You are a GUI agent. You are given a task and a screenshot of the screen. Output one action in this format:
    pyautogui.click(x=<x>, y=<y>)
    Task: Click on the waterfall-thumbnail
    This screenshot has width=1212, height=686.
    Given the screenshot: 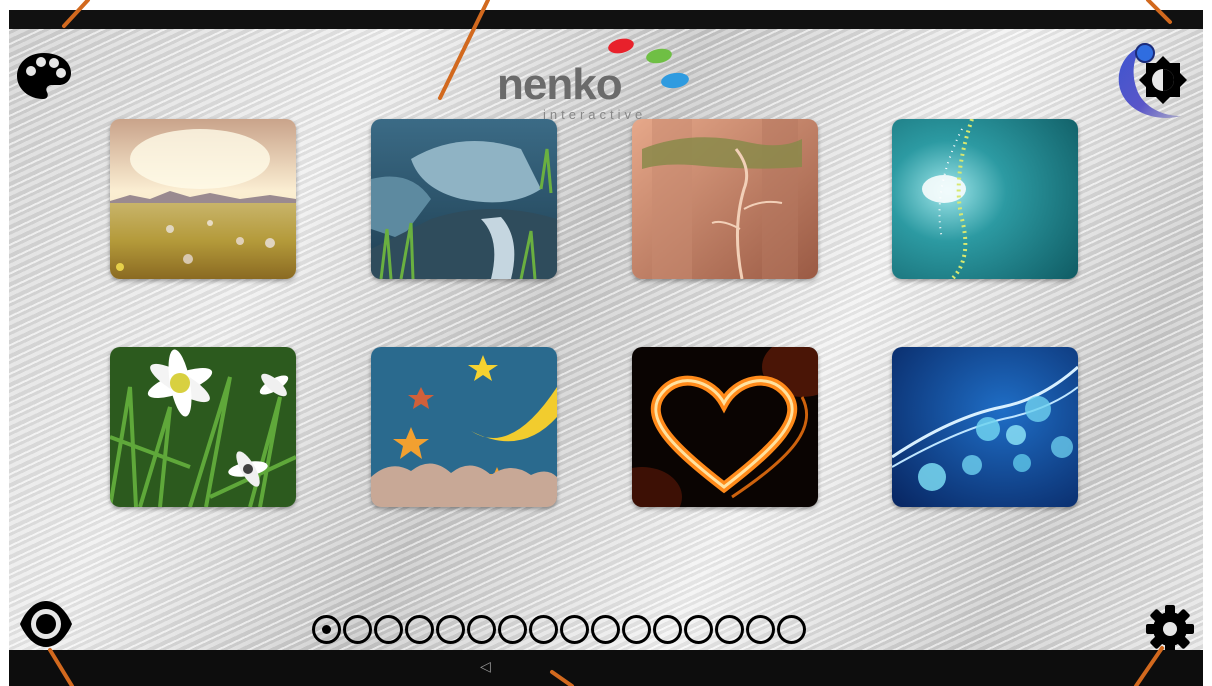 What is the action you would take?
    pyautogui.click(x=464, y=199)
    